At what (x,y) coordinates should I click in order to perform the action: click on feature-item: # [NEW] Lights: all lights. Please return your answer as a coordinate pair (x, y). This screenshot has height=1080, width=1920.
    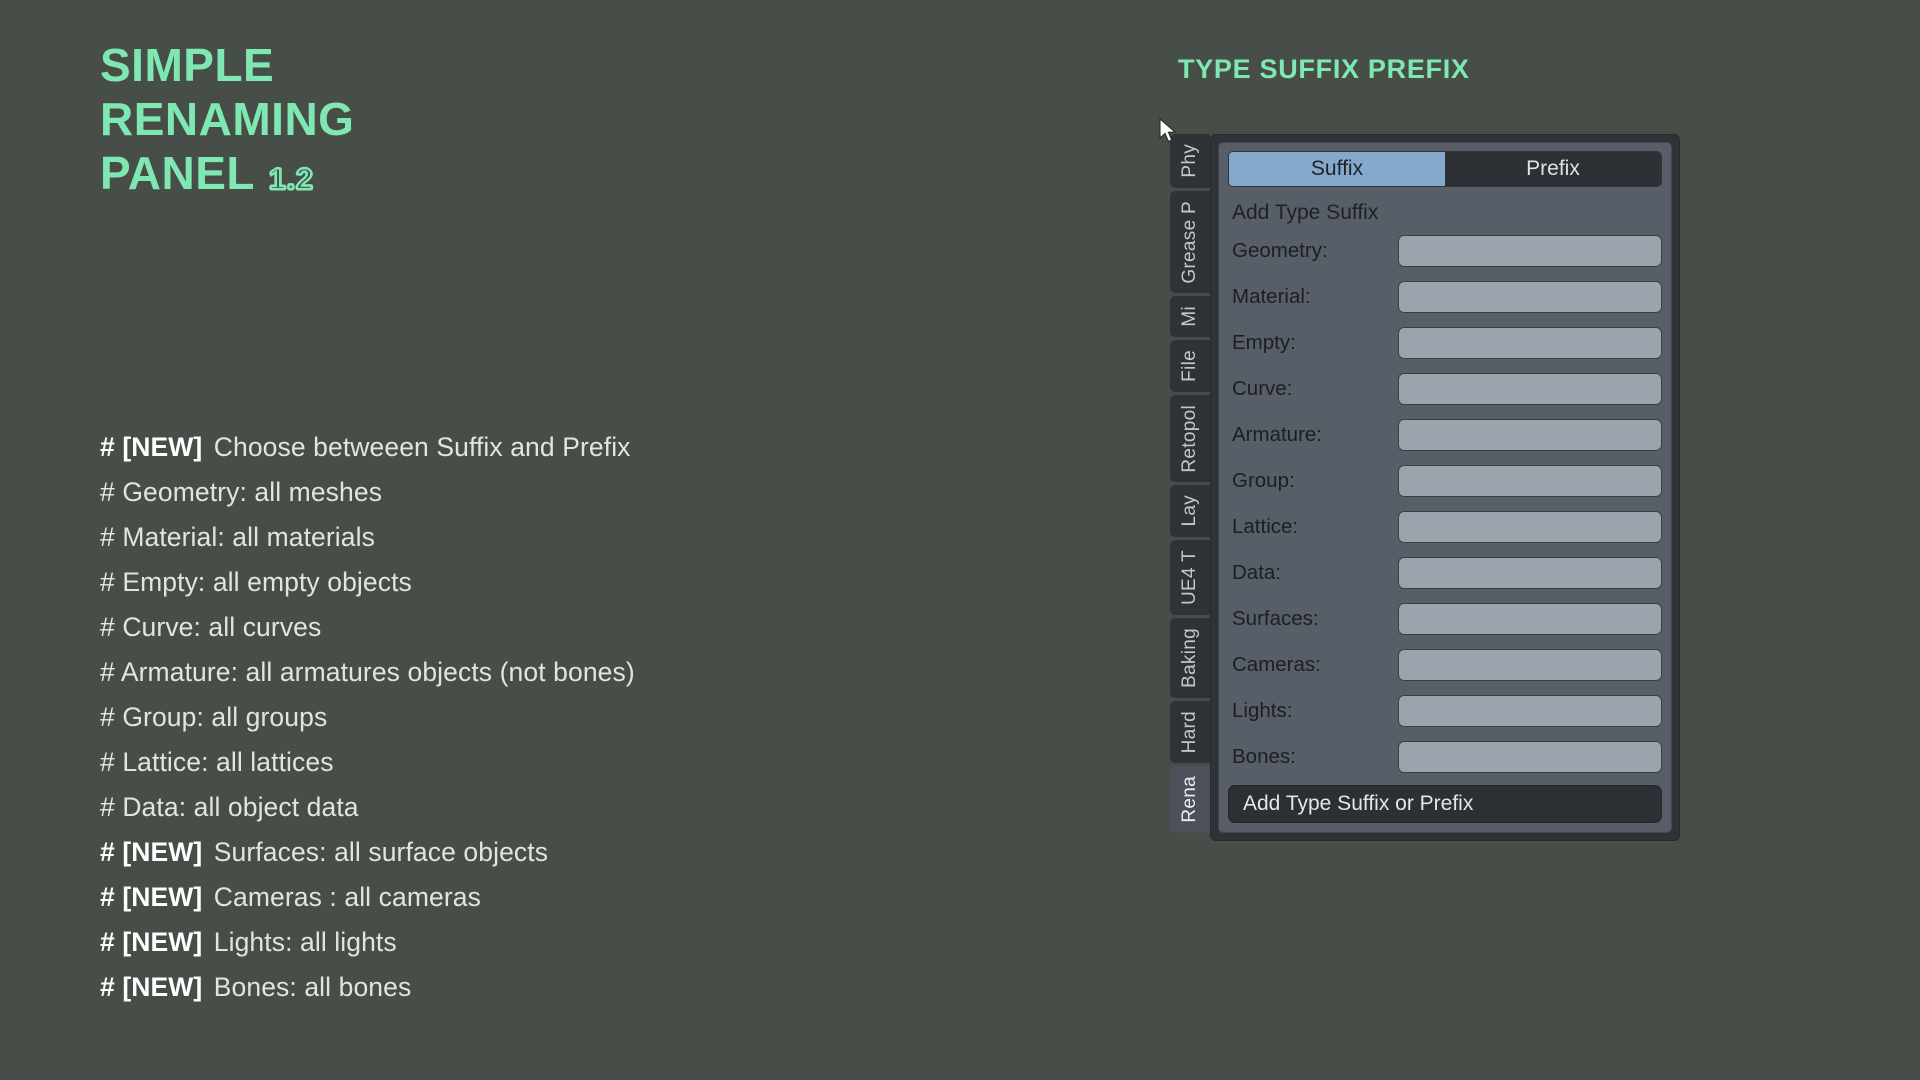
    Looking at the image, I should click on (530, 942).